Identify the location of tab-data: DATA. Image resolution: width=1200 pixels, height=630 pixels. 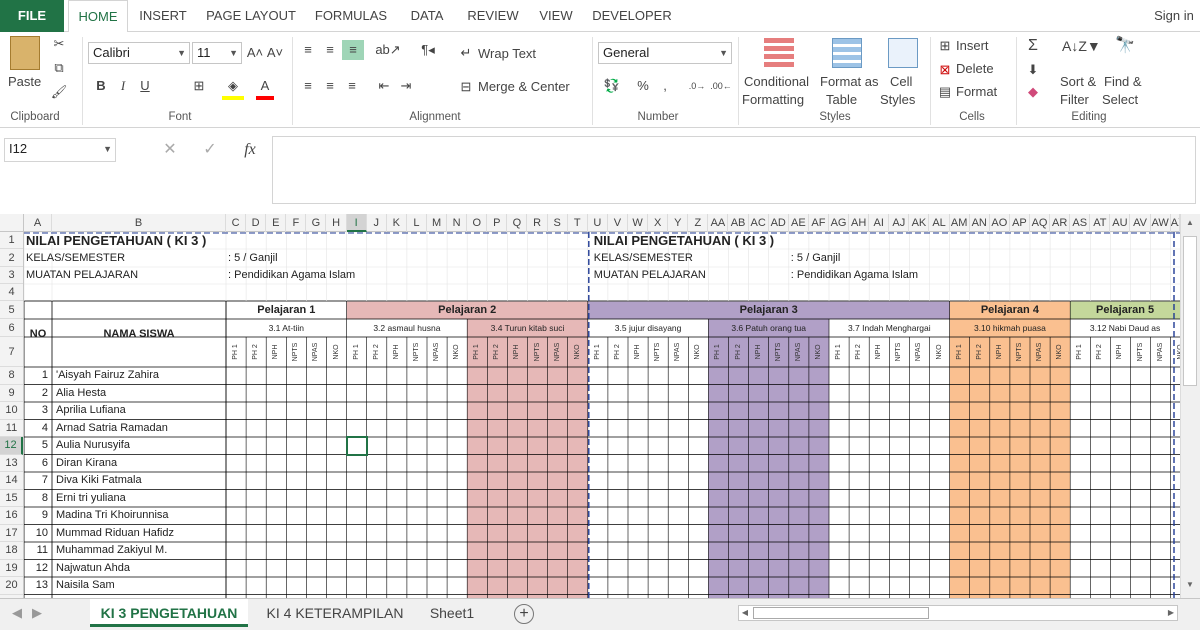
(427, 16).